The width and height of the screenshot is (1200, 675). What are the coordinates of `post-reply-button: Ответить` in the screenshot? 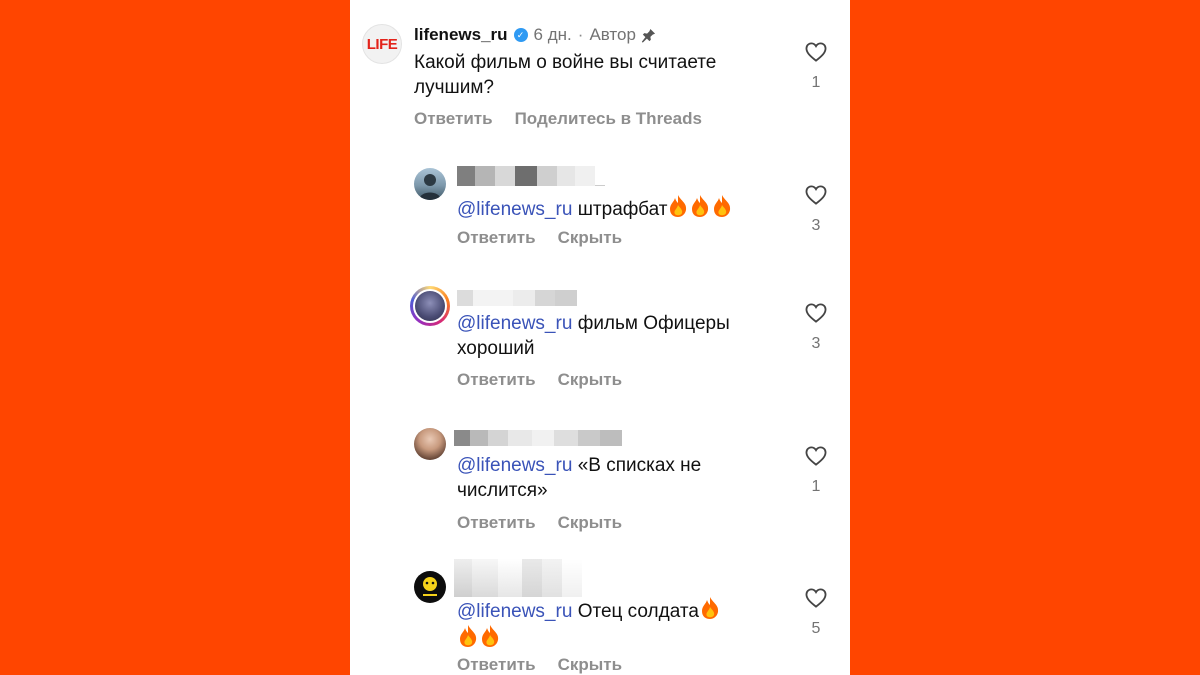 It's located at (453, 119).